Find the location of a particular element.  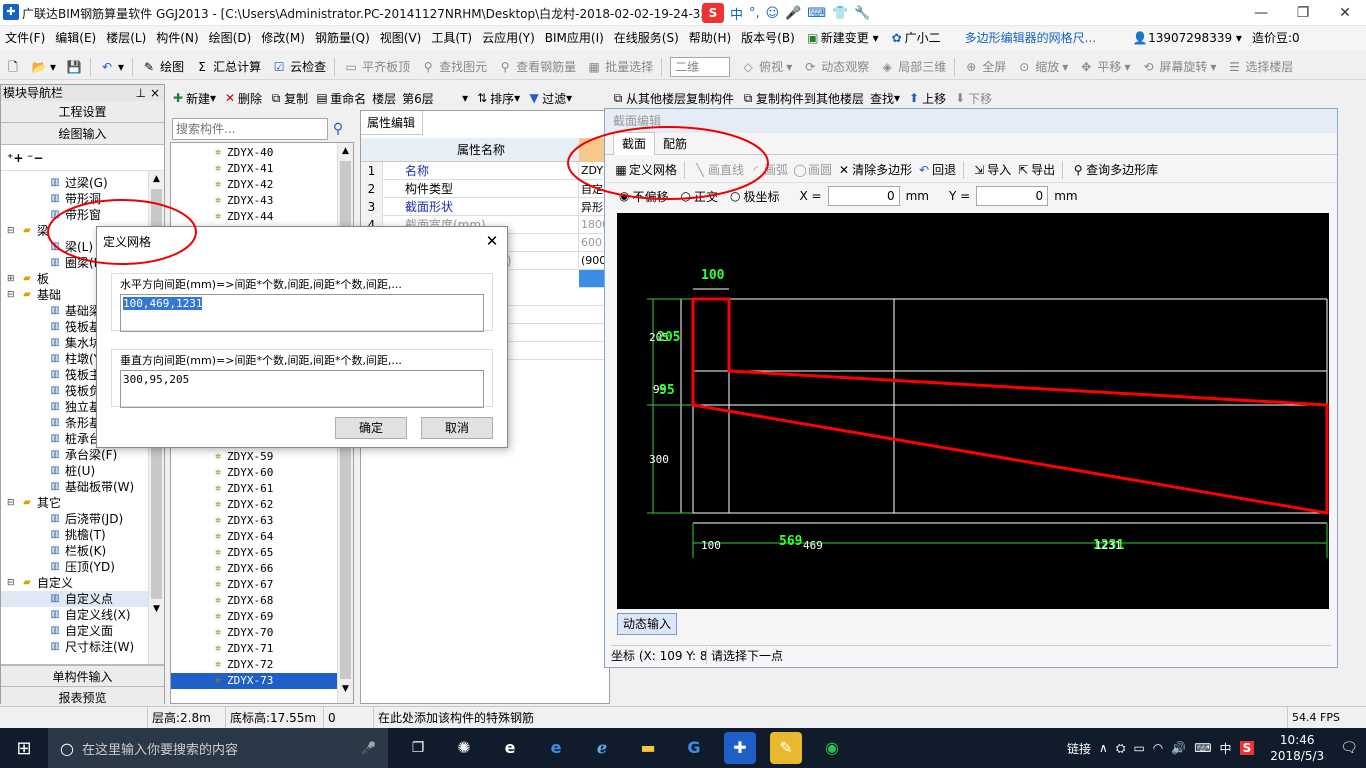

draw-arc-button: ◜ 画弧 is located at coordinates (768, 169).